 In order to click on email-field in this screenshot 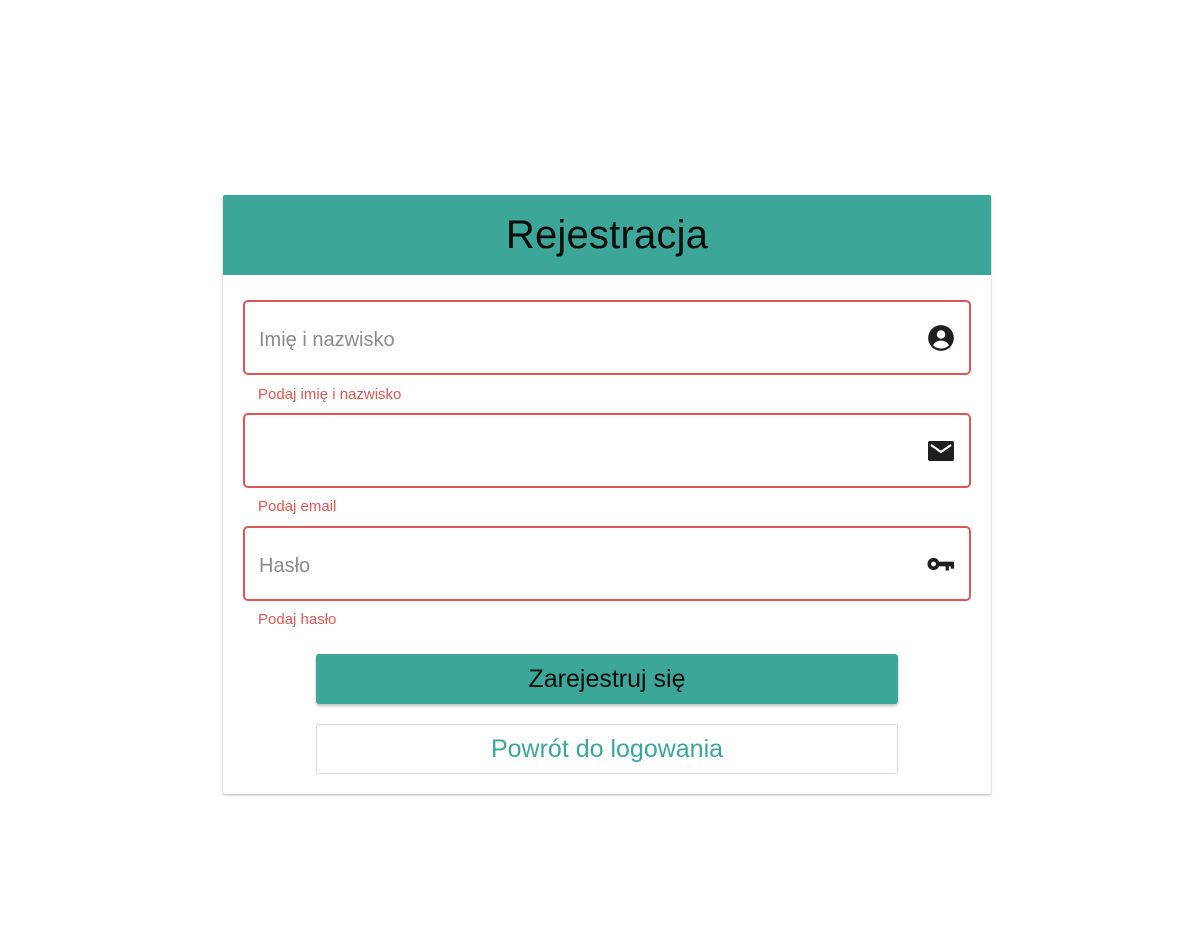, I will do `click(607, 450)`.